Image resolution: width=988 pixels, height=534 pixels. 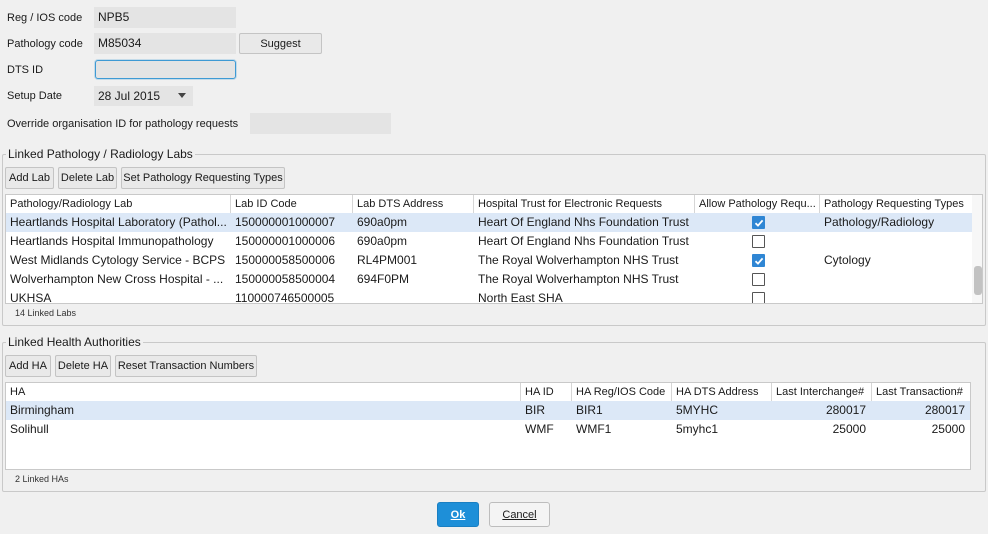 What do you see at coordinates (285, 260) in the screenshot?
I see `lab-id-cell: 150000058500006` at bounding box center [285, 260].